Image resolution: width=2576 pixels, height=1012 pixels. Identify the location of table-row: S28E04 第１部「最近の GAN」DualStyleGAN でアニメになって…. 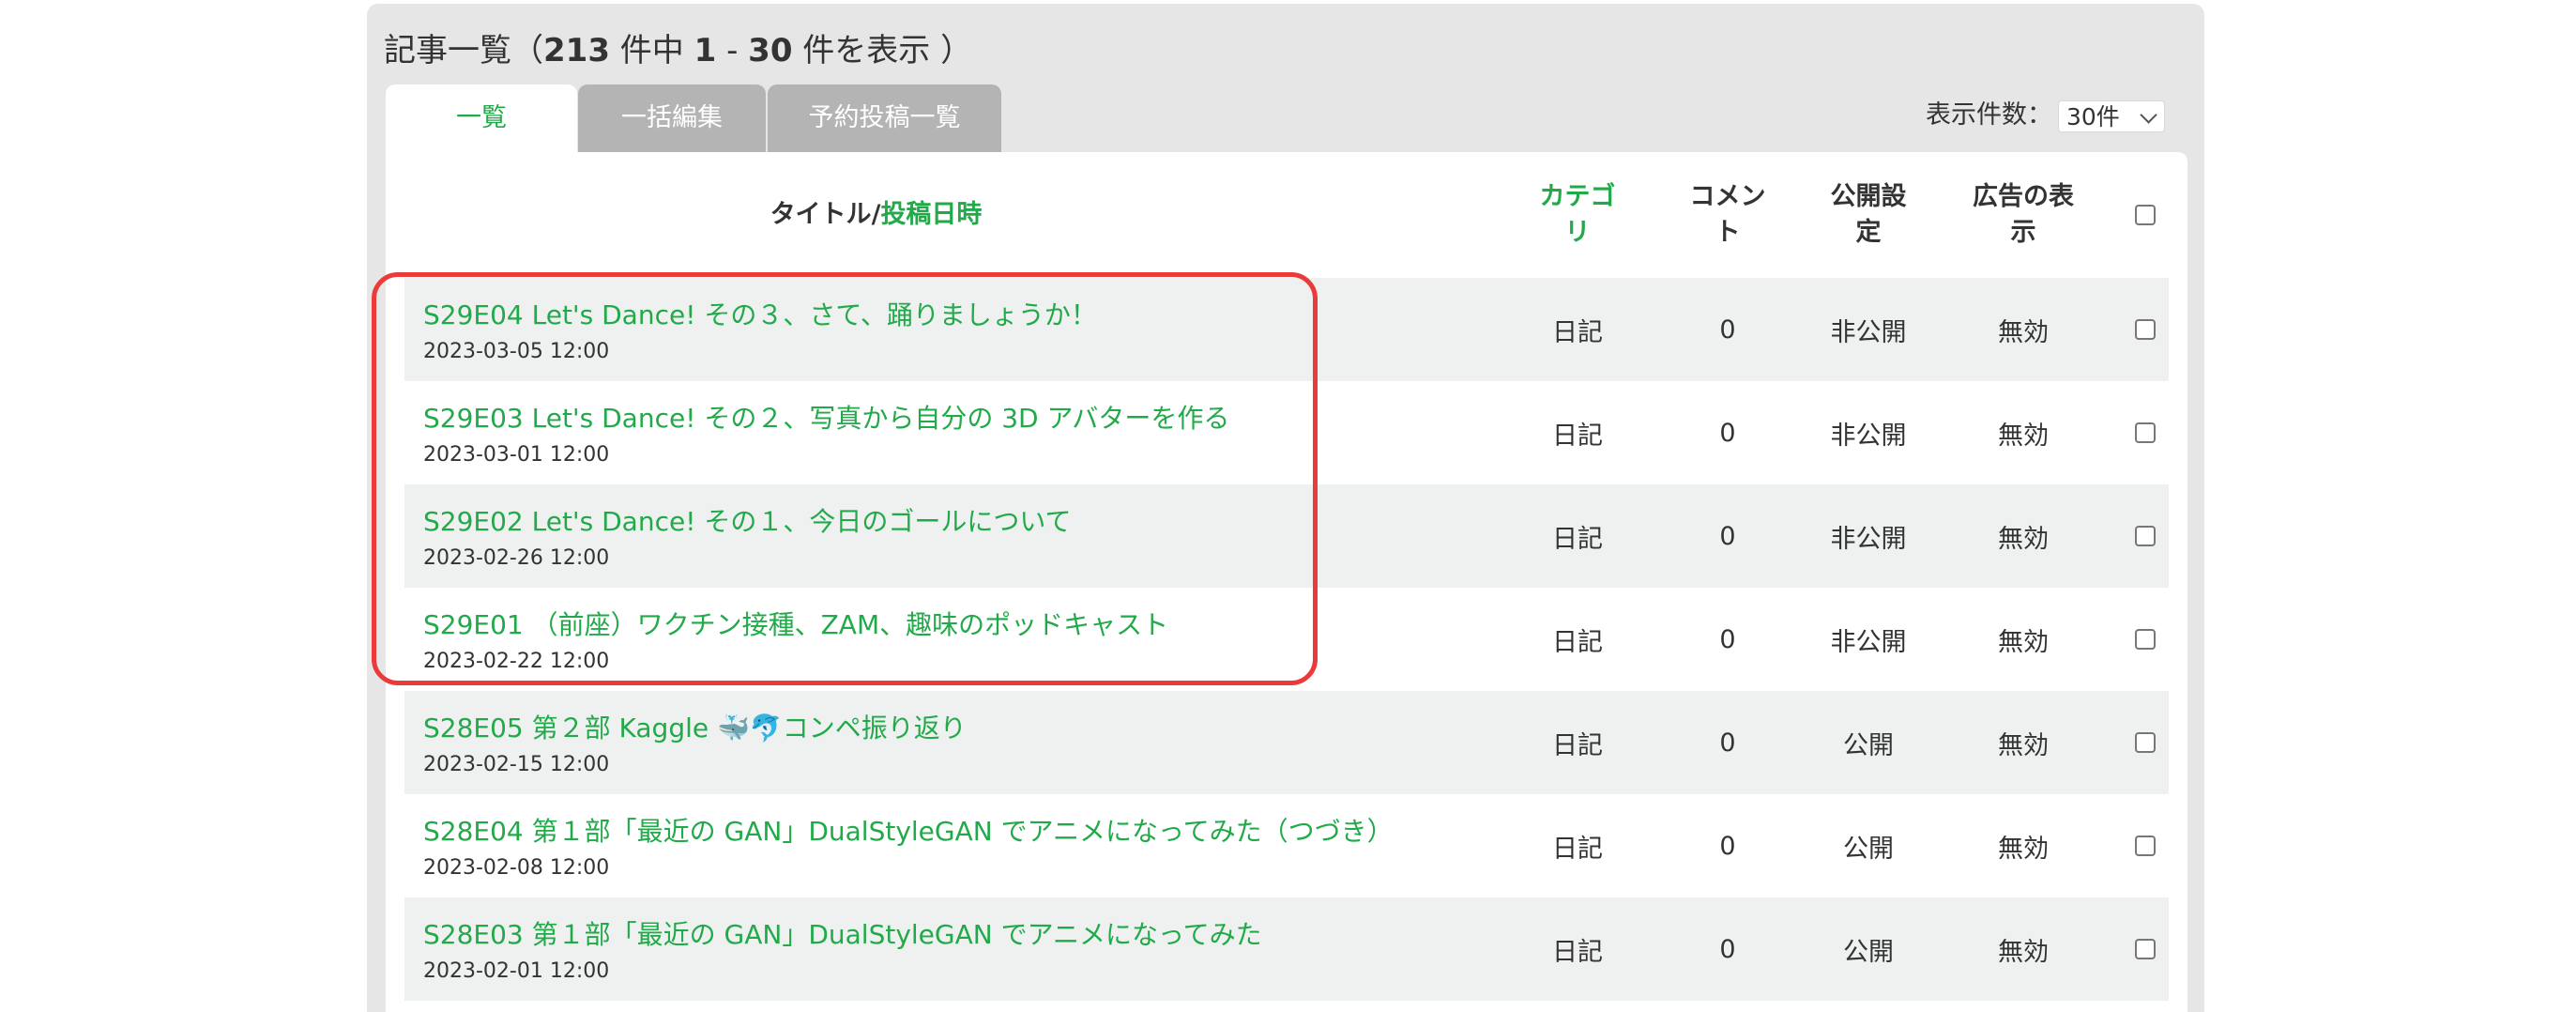
(1286, 846).